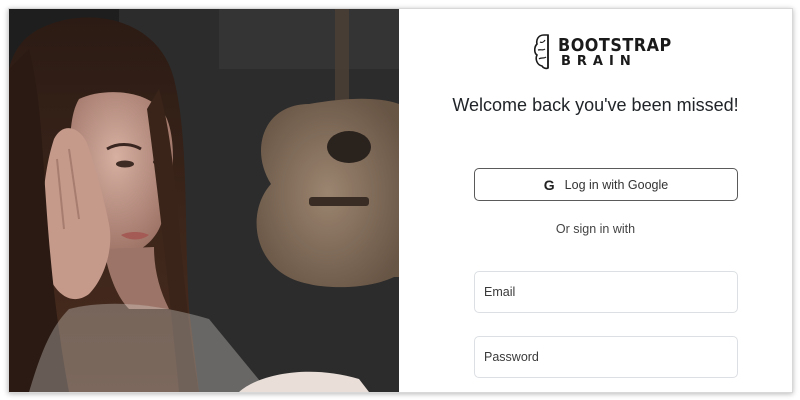 The height and width of the screenshot is (400, 800). I want to click on or-sign-in-text: Or sign in with, so click(595, 229).